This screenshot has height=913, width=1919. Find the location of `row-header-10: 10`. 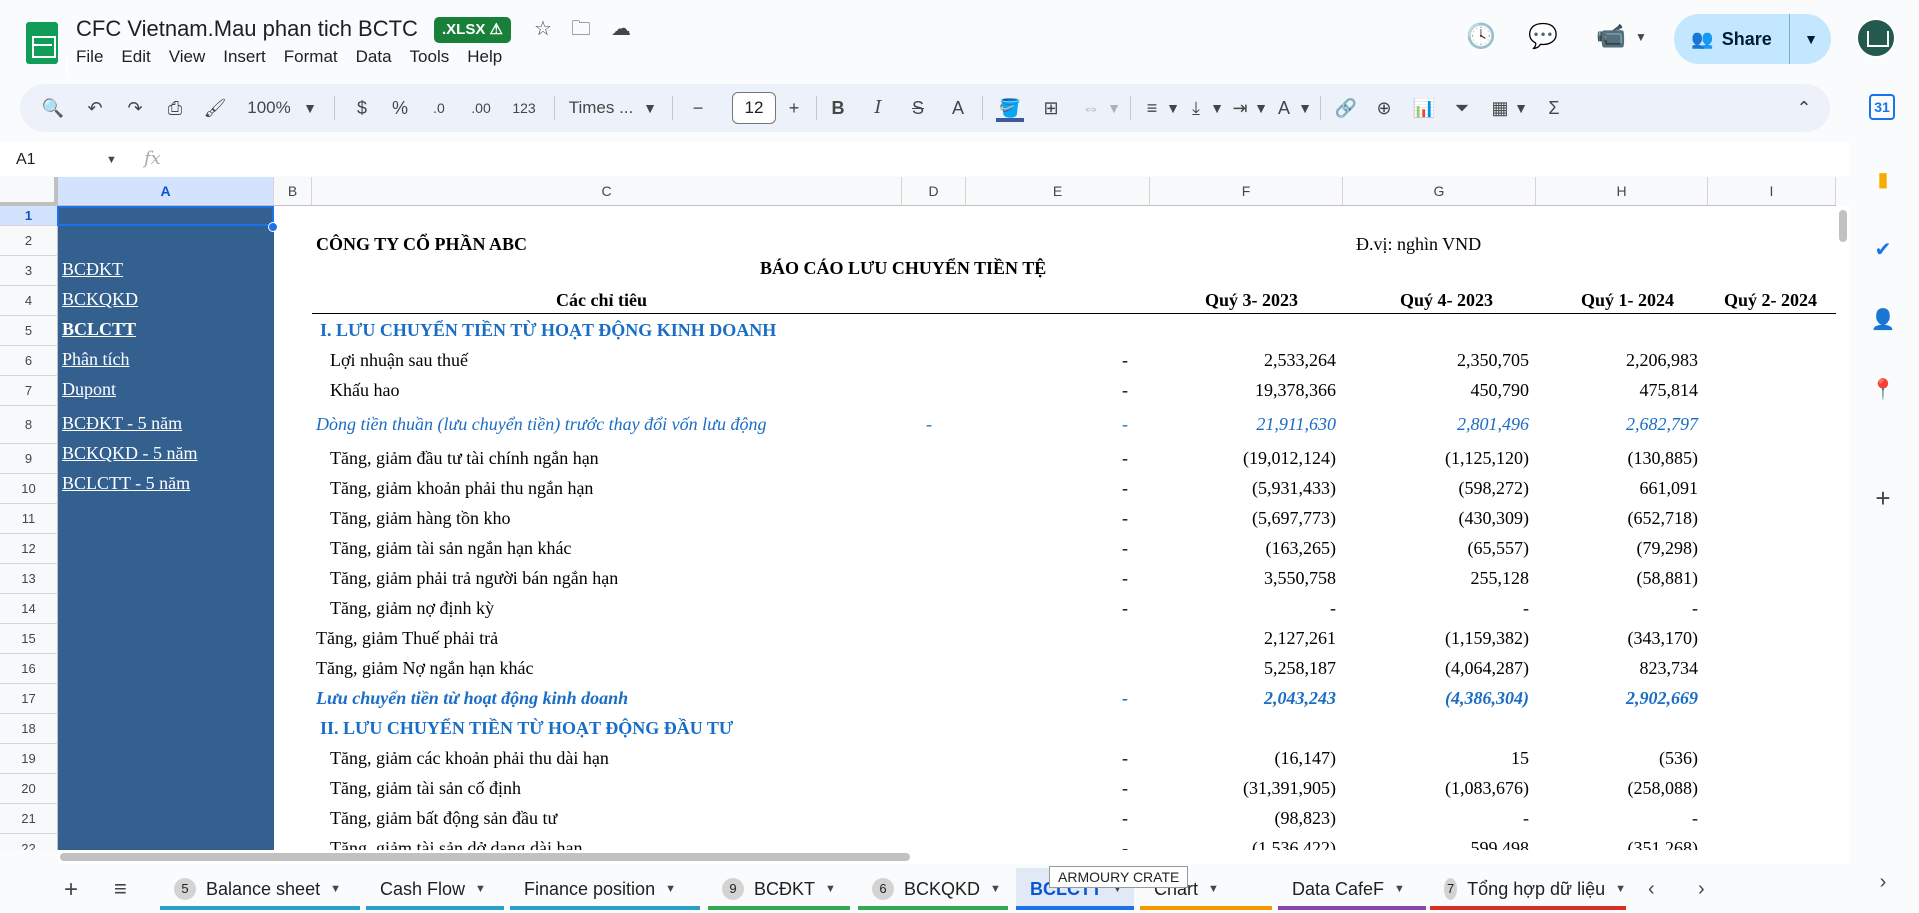

row-header-10: 10 is located at coordinates (29, 489).